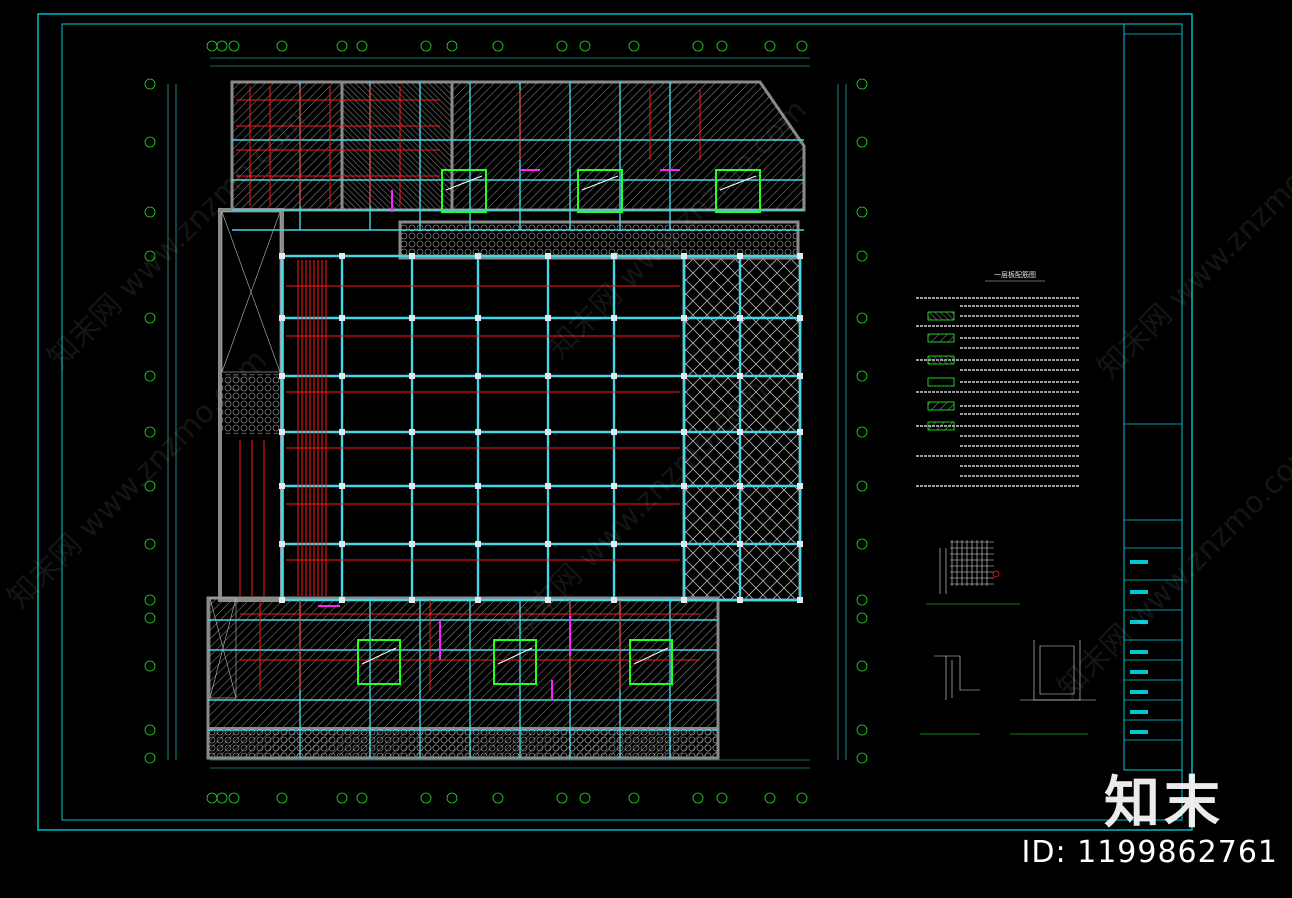 The image size is (1292, 898). Describe the element at coordinates (1015, 275) in the screenshot. I see `notes-title: 一层板配筋图` at that location.